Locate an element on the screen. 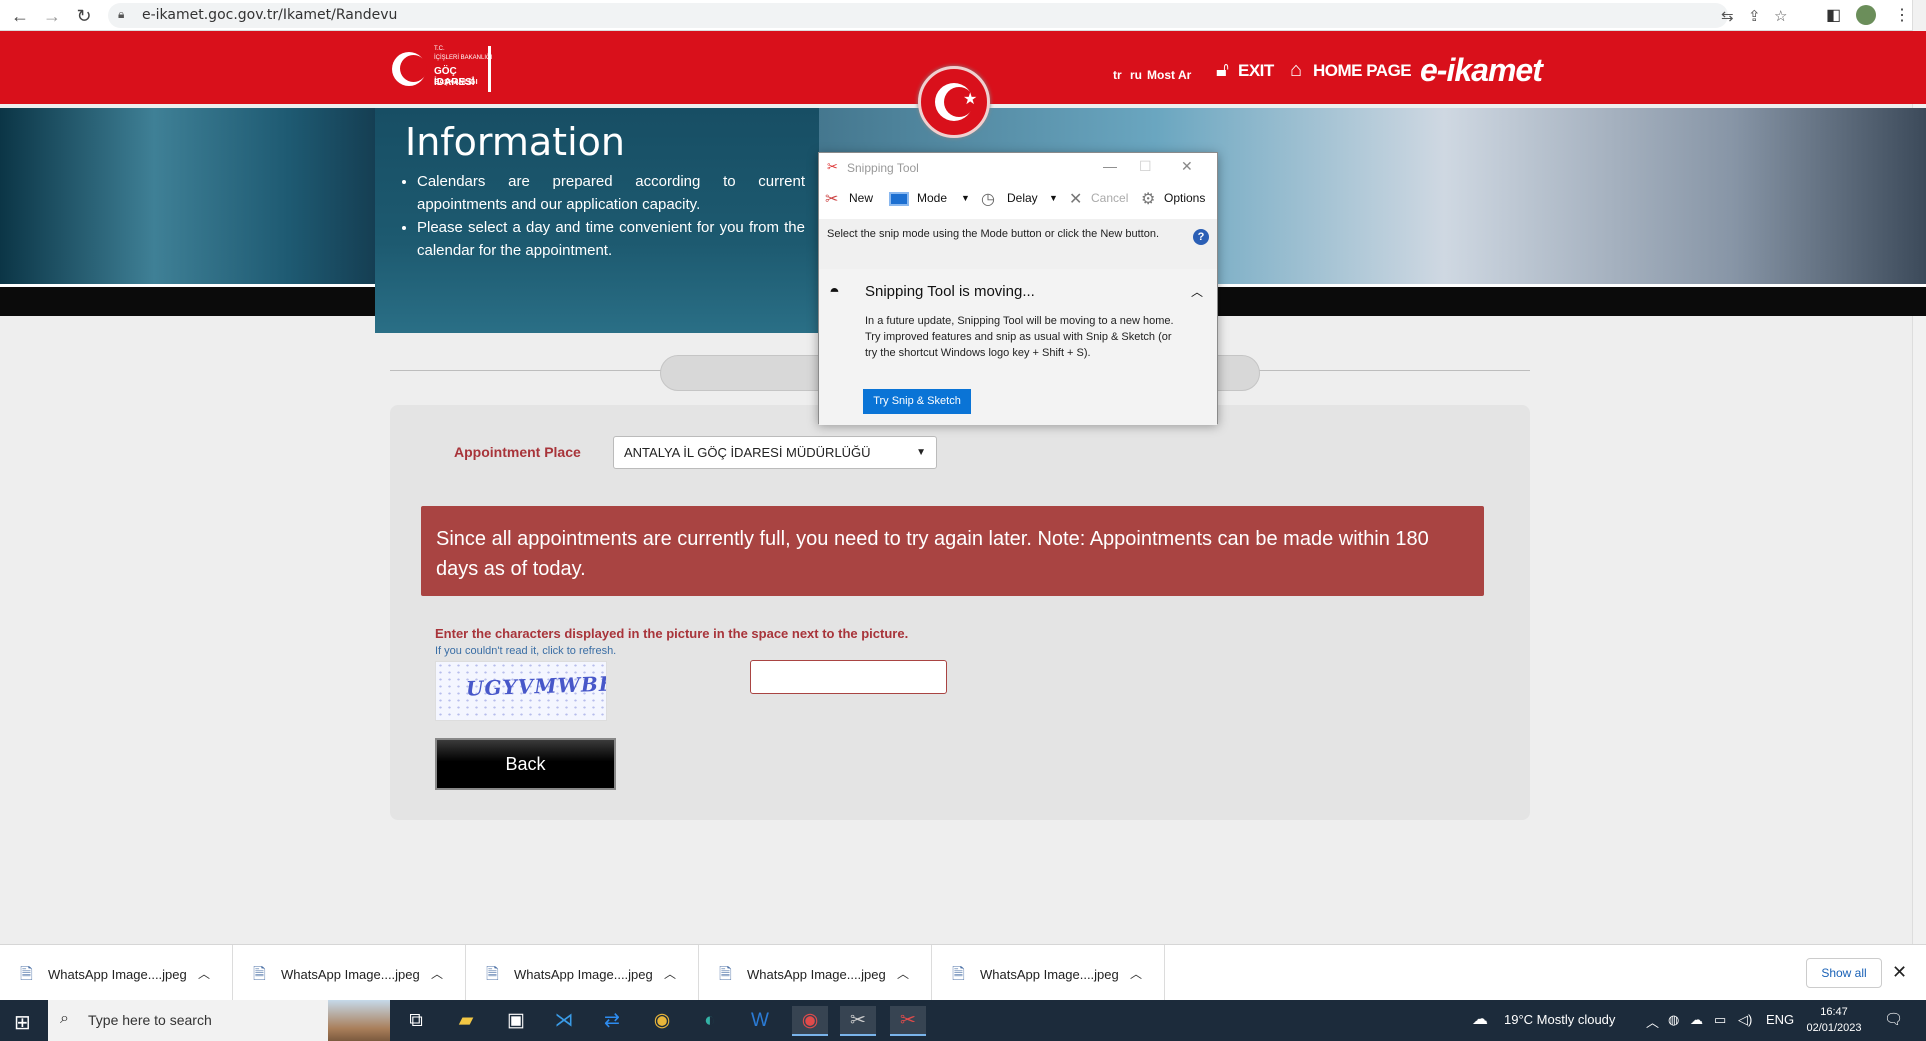 The width and height of the screenshot is (1926, 1041). chrome-profile-icon: ◉ is located at coordinates (810, 1021).